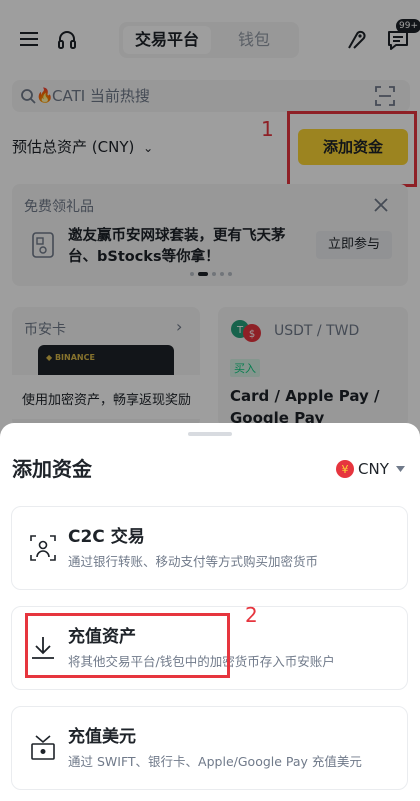  Describe the element at coordinates (210, 434) in the screenshot. I see `drag-handle` at that location.